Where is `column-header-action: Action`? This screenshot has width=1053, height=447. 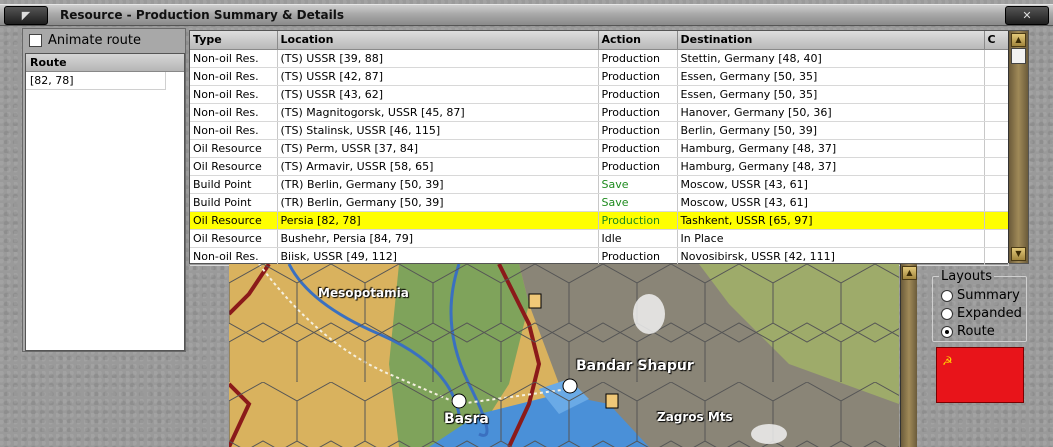
column-header-action: Action is located at coordinates (638, 40).